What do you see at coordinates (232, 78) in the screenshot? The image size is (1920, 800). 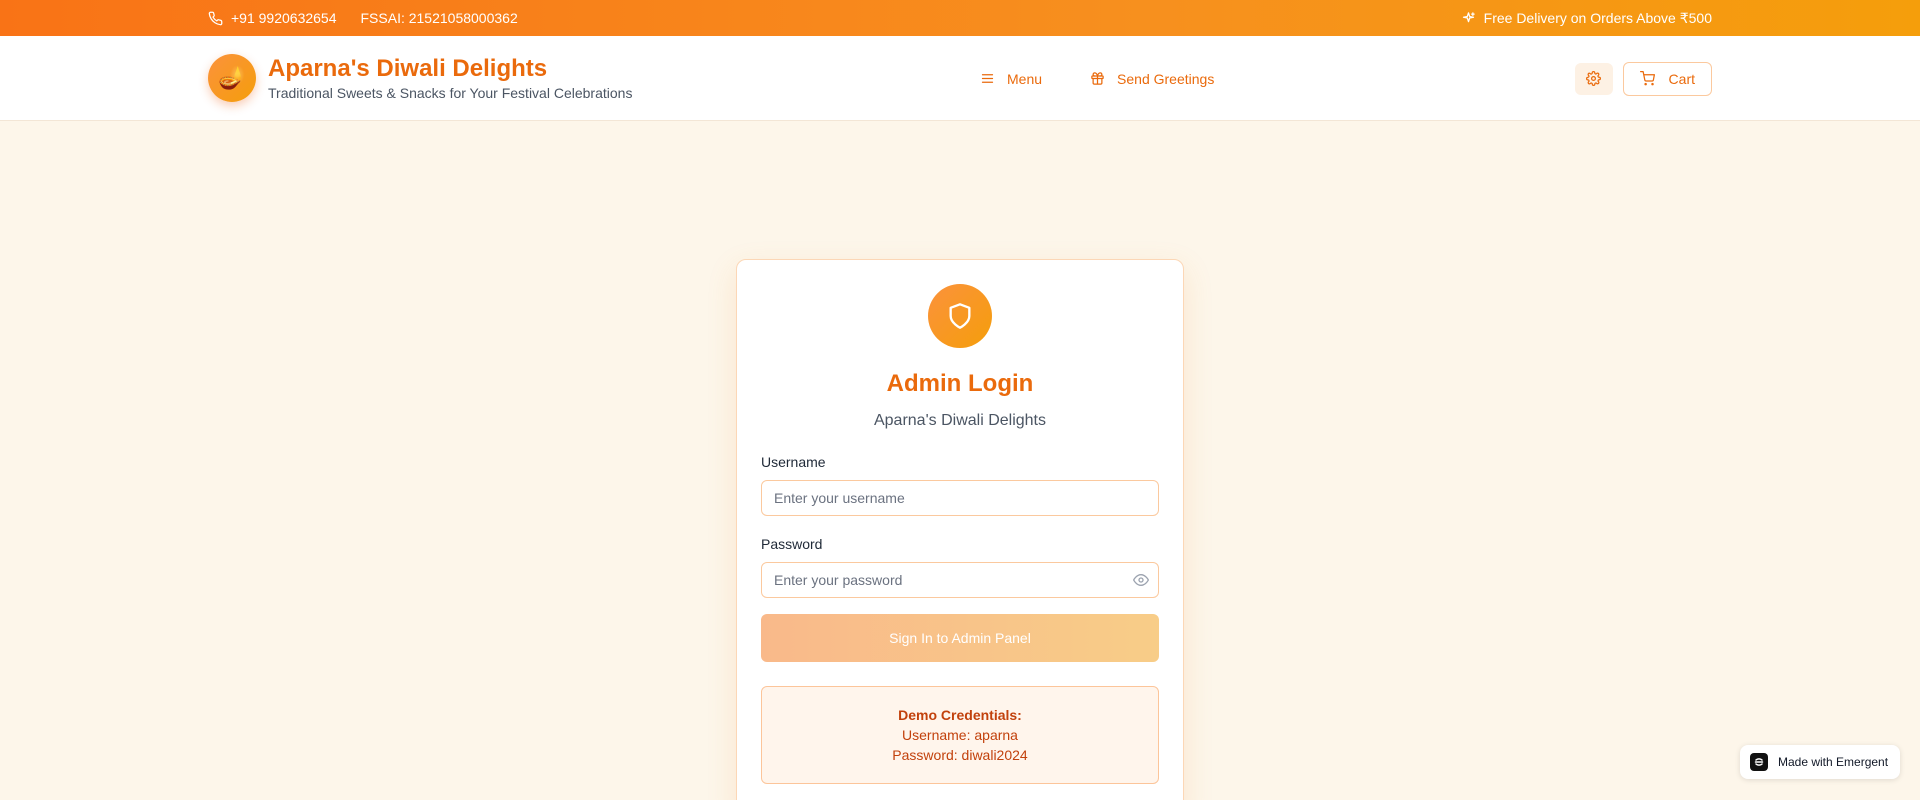 I see `diya-icon: 🪔` at bounding box center [232, 78].